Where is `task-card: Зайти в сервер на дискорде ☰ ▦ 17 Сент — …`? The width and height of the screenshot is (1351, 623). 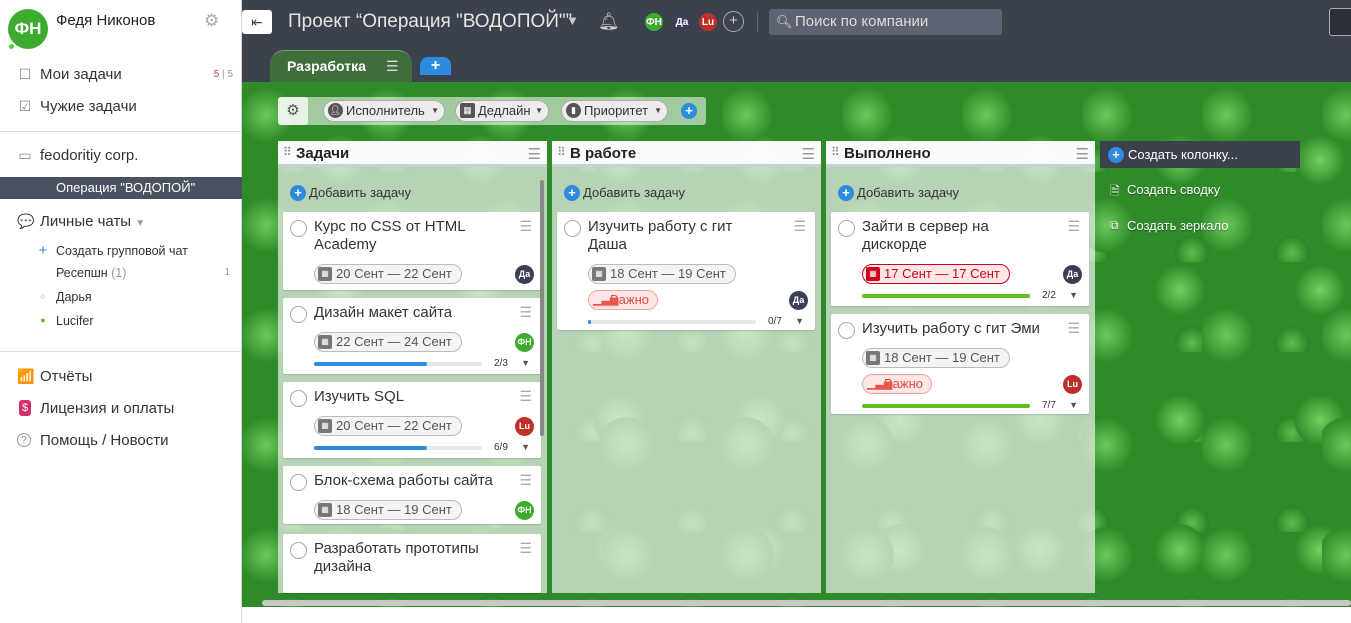 task-card: Зайти в сервер на дискорде ☰ ▦ 17 Сент — … is located at coordinates (960, 259).